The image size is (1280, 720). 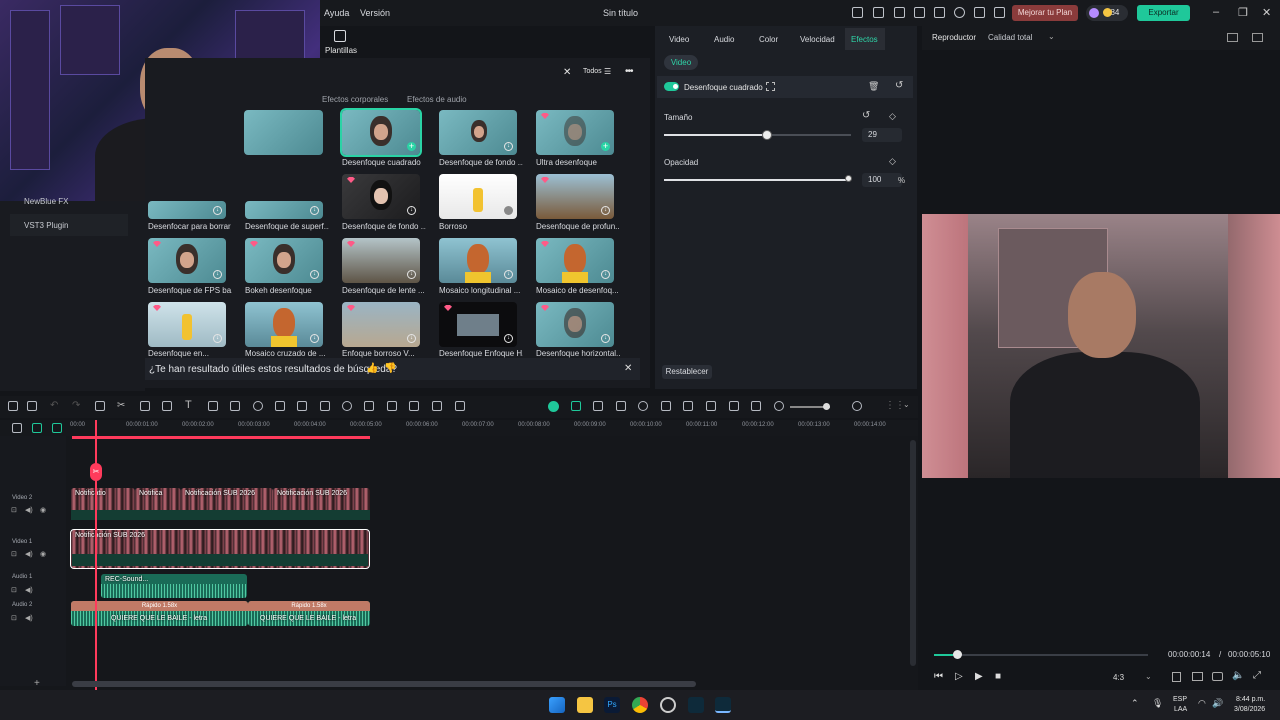 What do you see at coordinates (598, 406) in the screenshot?
I see `render-preview-icon` at bounding box center [598, 406].